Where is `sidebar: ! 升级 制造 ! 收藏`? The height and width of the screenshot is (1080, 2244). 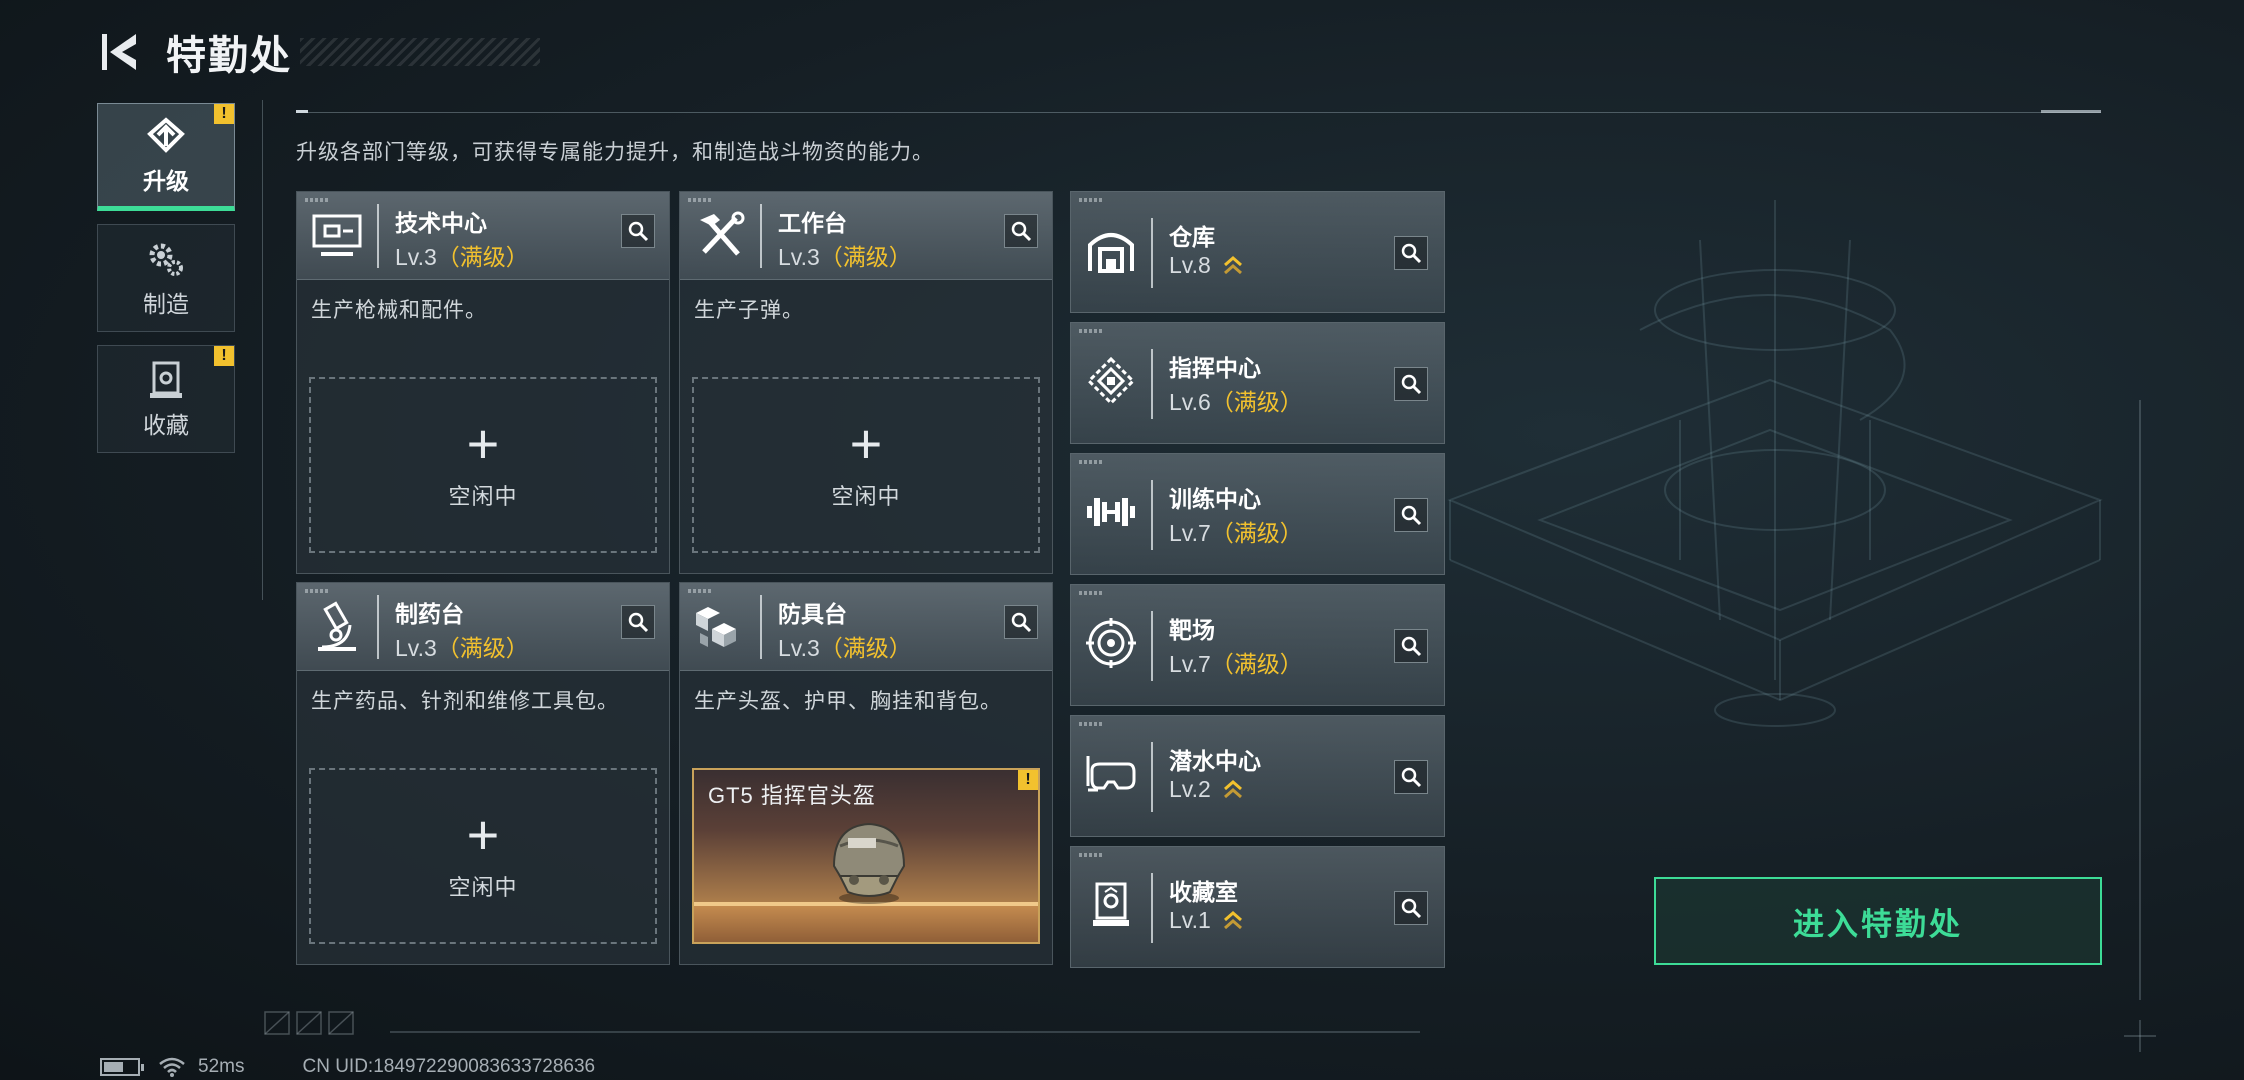
sidebar: ! 升级 制造 ! 收藏 is located at coordinates (166, 284).